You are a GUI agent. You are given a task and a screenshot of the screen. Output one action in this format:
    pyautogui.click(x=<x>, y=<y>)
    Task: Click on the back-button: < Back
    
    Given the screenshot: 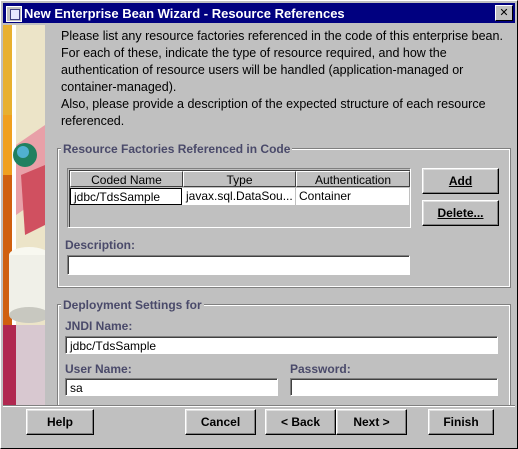 What is the action you would take?
    pyautogui.click(x=300, y=422)
    